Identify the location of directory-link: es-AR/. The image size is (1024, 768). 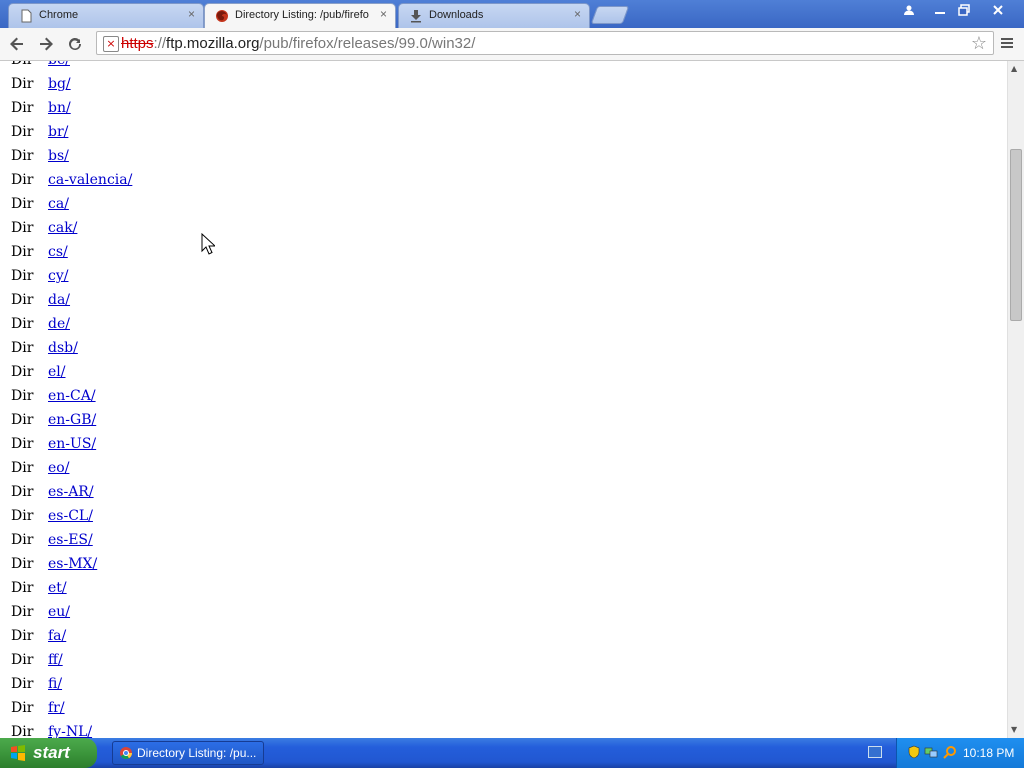
(71, 492).